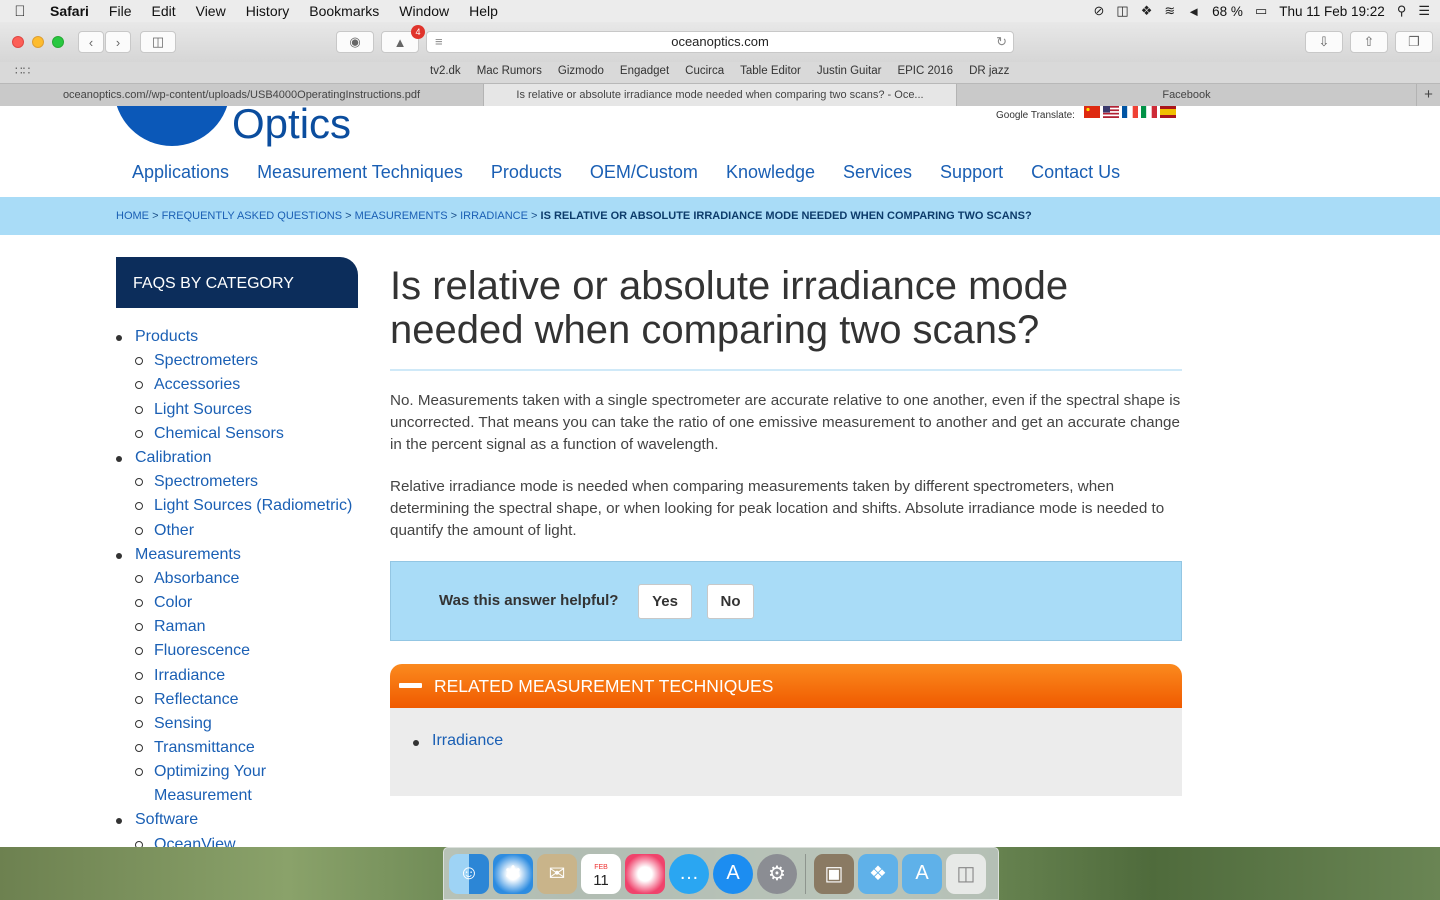 This screenshot has width=1440, height=900. What do you see at coordinates (439, 42) in the screenshot?
I see `reader-icon: ≡` at bounding box center [439, 42].